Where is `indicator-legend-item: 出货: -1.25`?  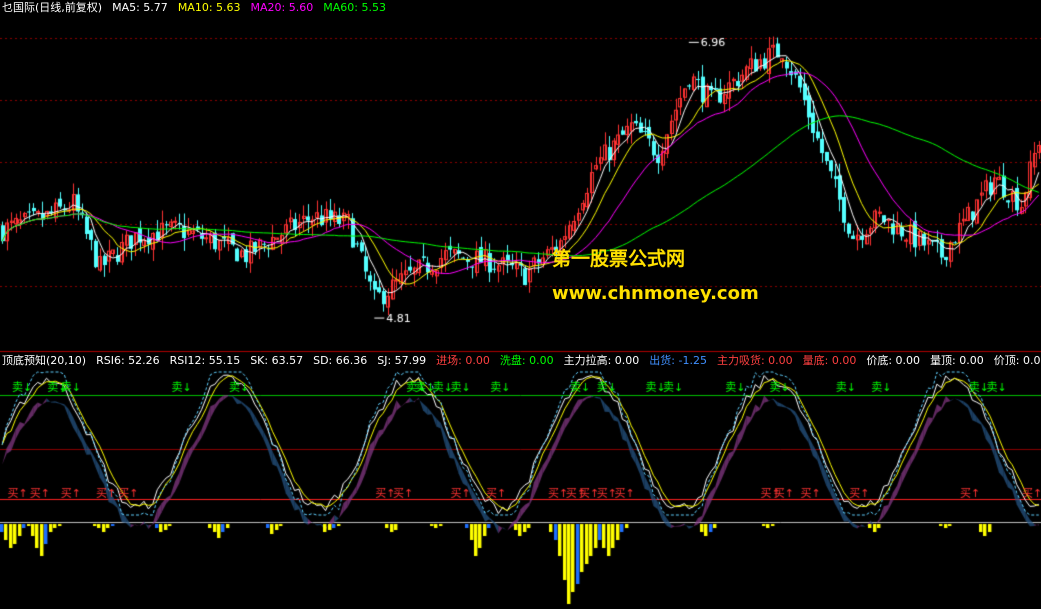
indicator-legend-item: 出货: -1.25 is located at coordinates (678, 360).